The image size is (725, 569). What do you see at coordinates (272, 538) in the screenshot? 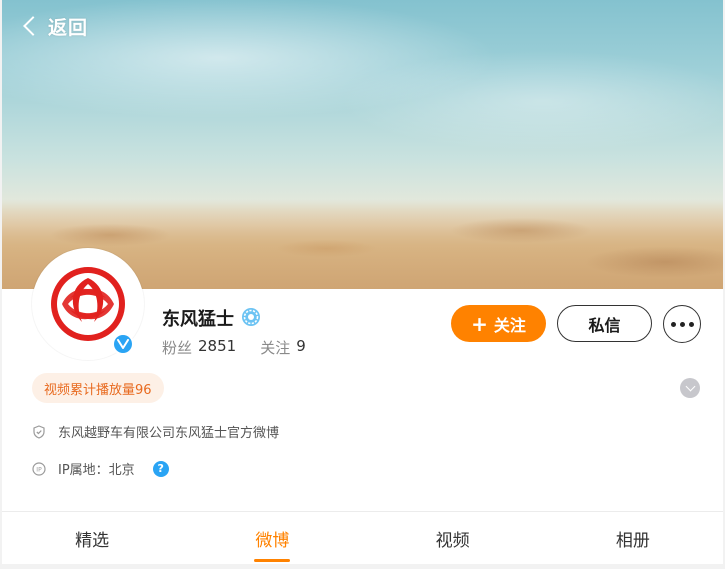
I see `tab-weibo: 微博` at bounding box center [272, 538].